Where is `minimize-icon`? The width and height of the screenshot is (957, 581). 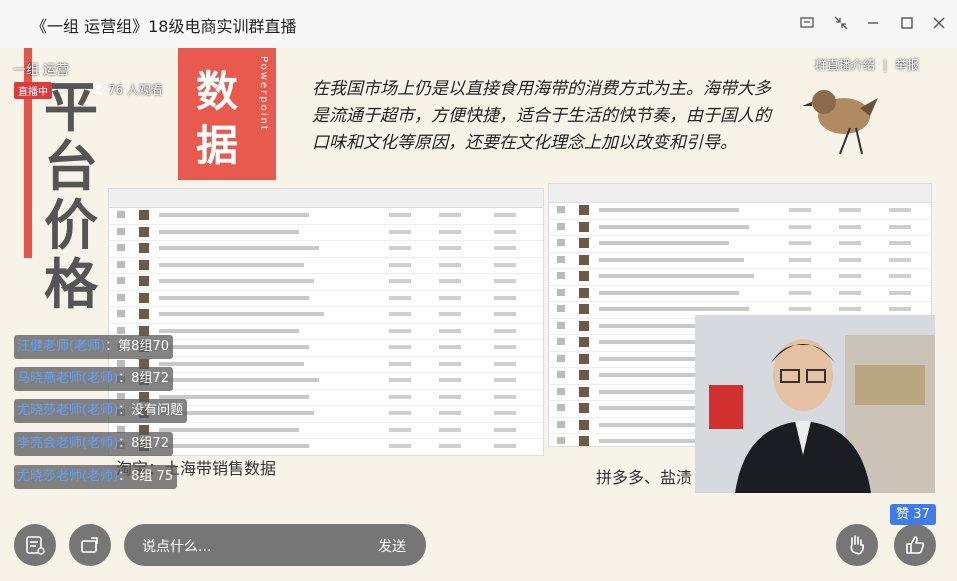
minimize-icon is located at coordinates (873, 23).